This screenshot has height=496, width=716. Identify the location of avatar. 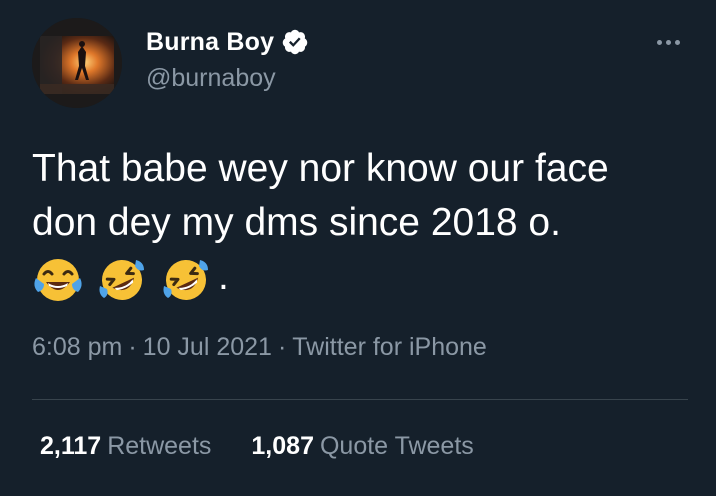
(77, 63).